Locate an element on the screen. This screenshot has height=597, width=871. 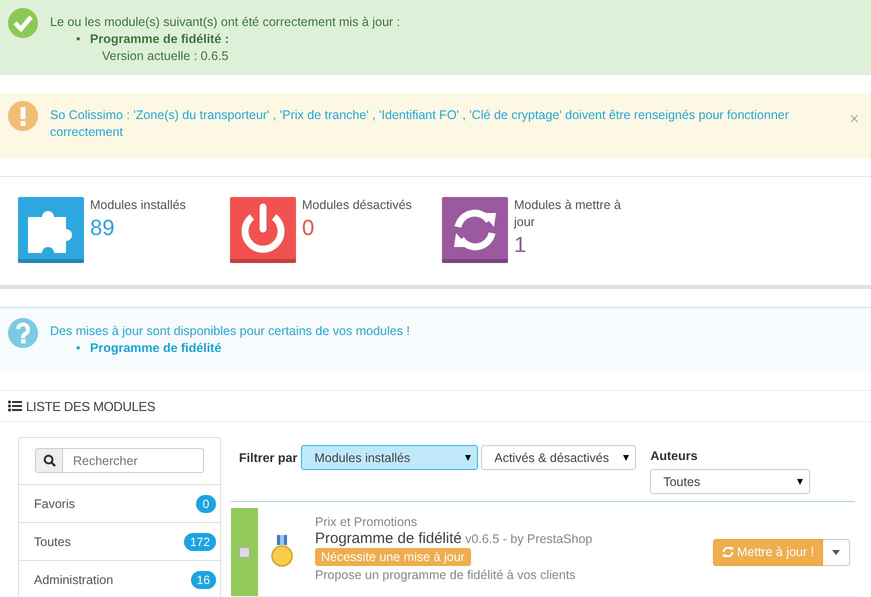
alert-message: So Colissimo : 'Zone(s) du transporteur' , 'Prix de tranche' , 'Identifiant FO' , 'Clé de cryptage' doivent être renseignés pour fonctionner correctement is located at coordinates (419, 123).